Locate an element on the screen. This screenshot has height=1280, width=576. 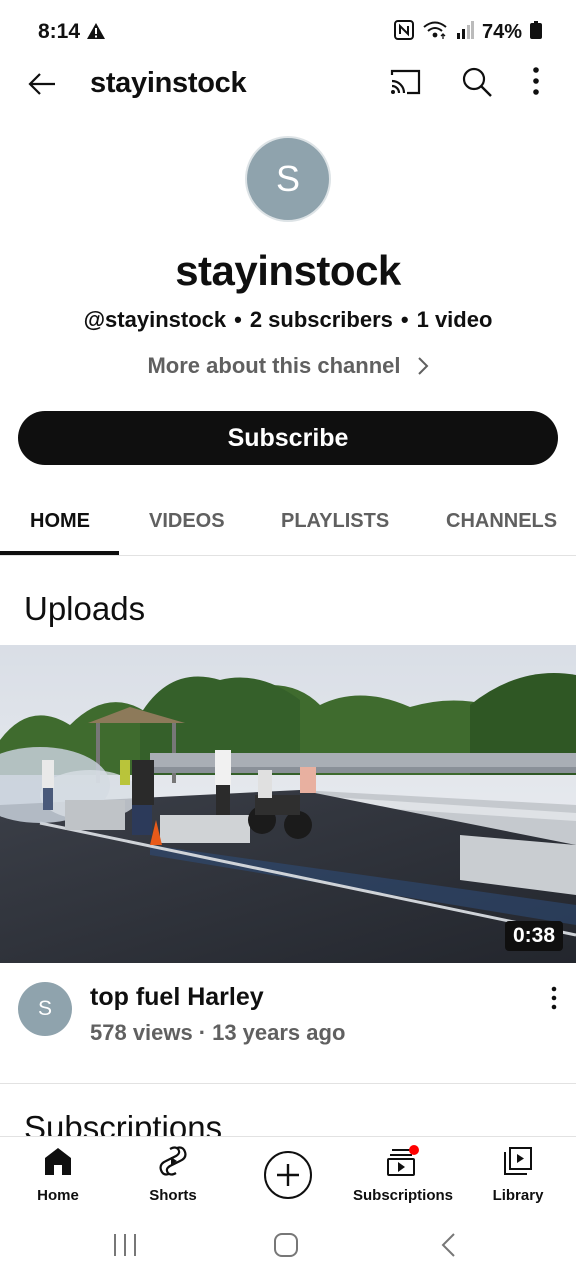
nav-library-label: Library is located at coordinates (518, 1195).